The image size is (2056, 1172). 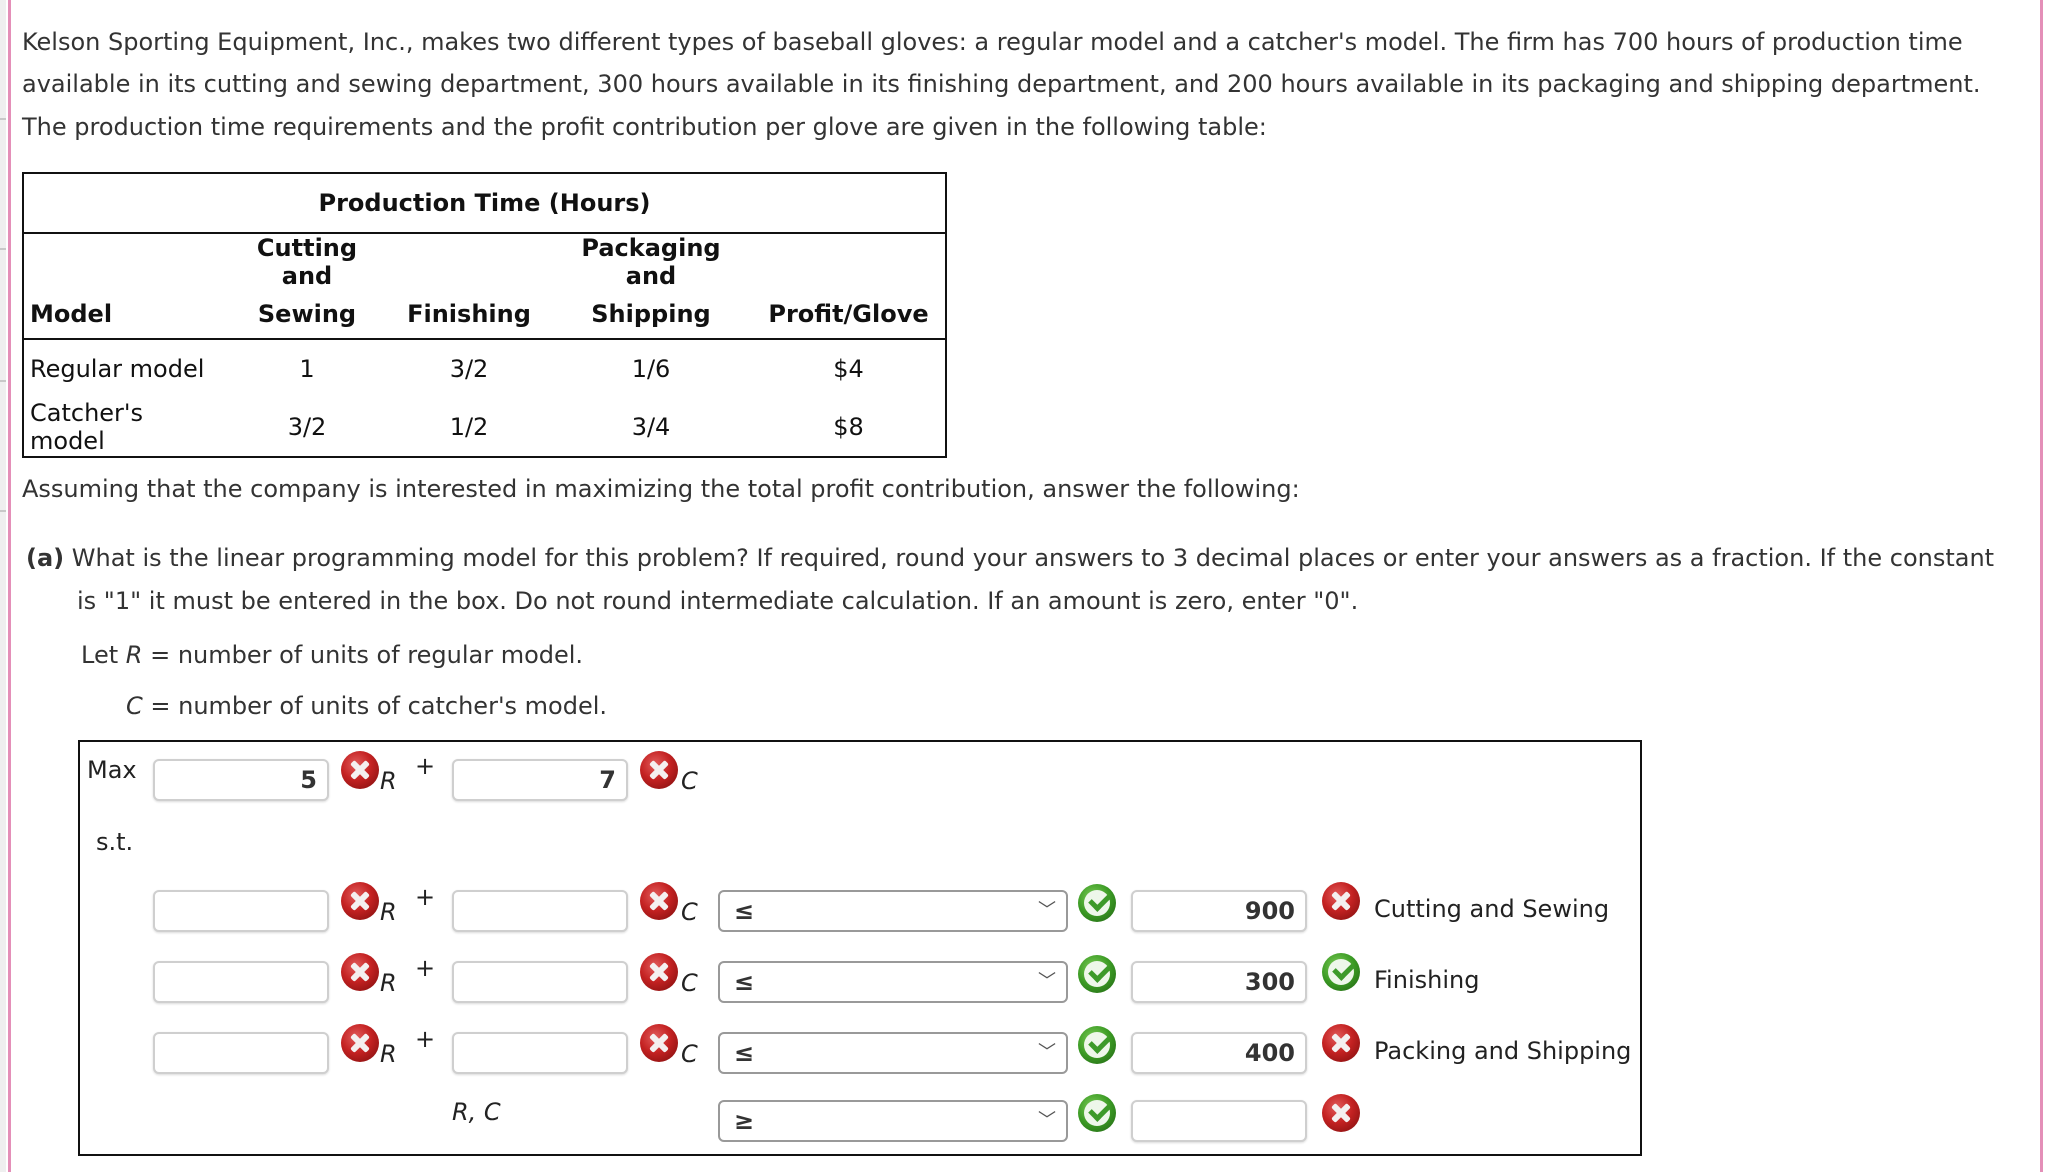 I want to click on col-header-cutting: Sewing, so click(x=307, y=315).